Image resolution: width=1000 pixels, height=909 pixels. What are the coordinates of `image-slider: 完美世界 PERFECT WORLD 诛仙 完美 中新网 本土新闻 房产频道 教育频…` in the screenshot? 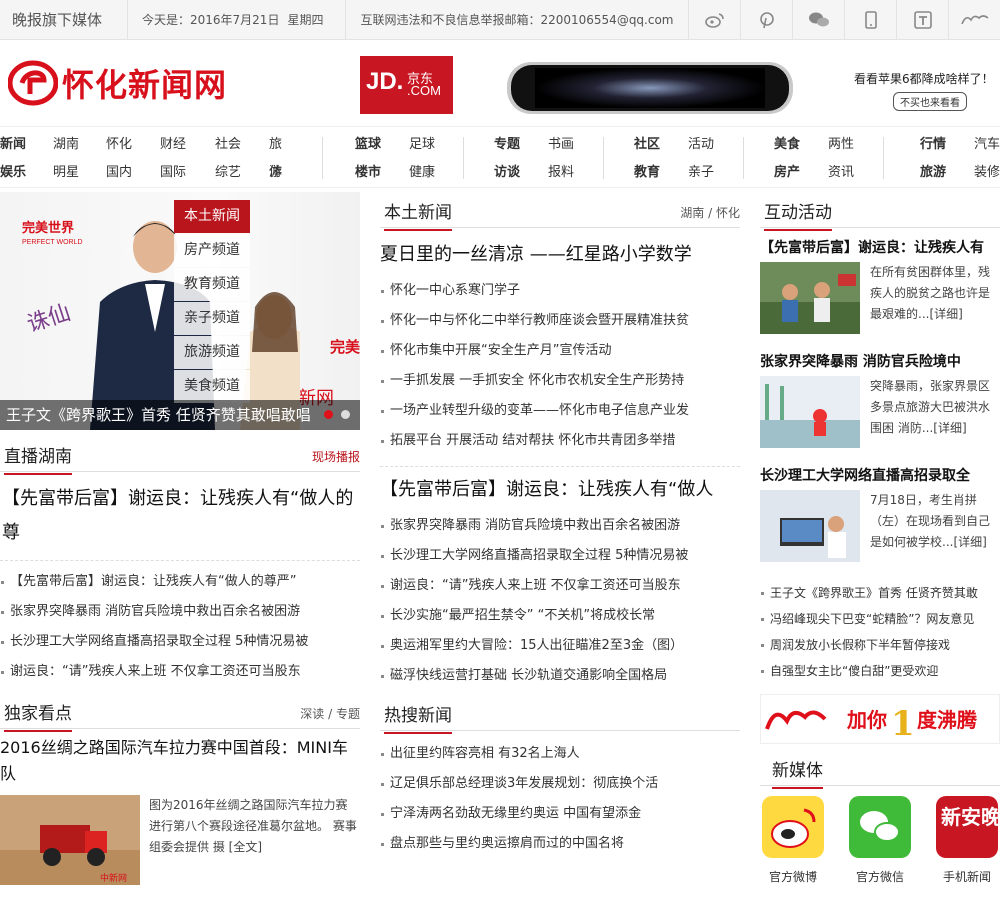 It's located at (180, 311).